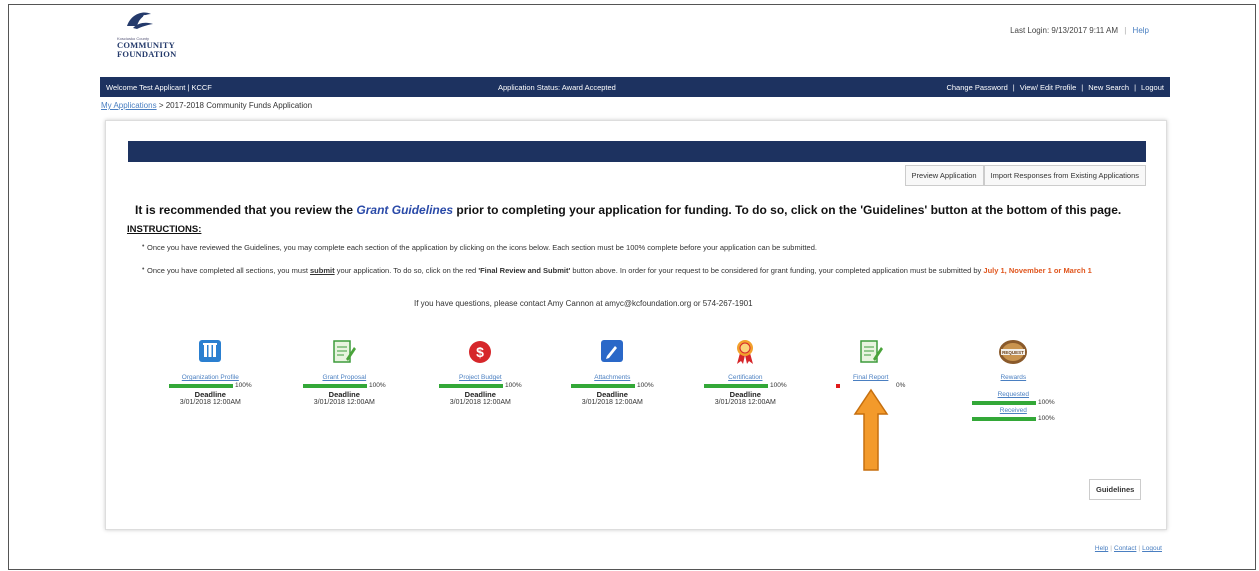  I want to click on received-progress: 100%, so click(1013, 418).